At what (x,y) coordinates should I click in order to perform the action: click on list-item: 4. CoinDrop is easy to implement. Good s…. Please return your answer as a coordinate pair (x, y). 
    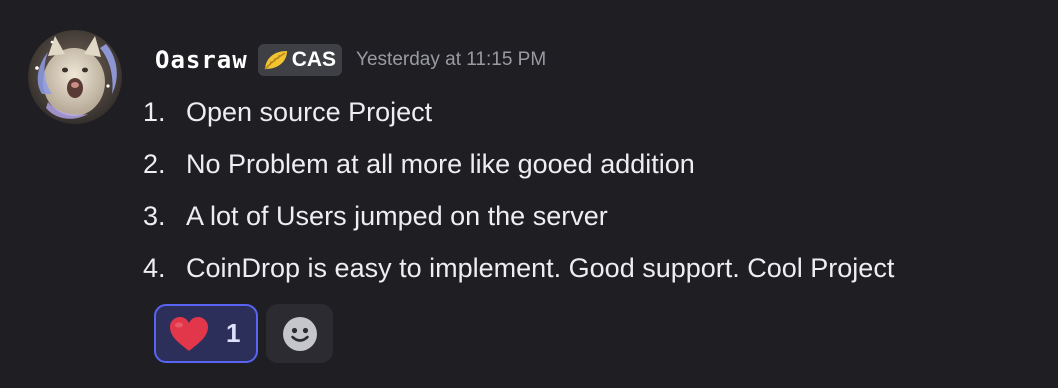
    Looking at the image, I should click on (518, 268).